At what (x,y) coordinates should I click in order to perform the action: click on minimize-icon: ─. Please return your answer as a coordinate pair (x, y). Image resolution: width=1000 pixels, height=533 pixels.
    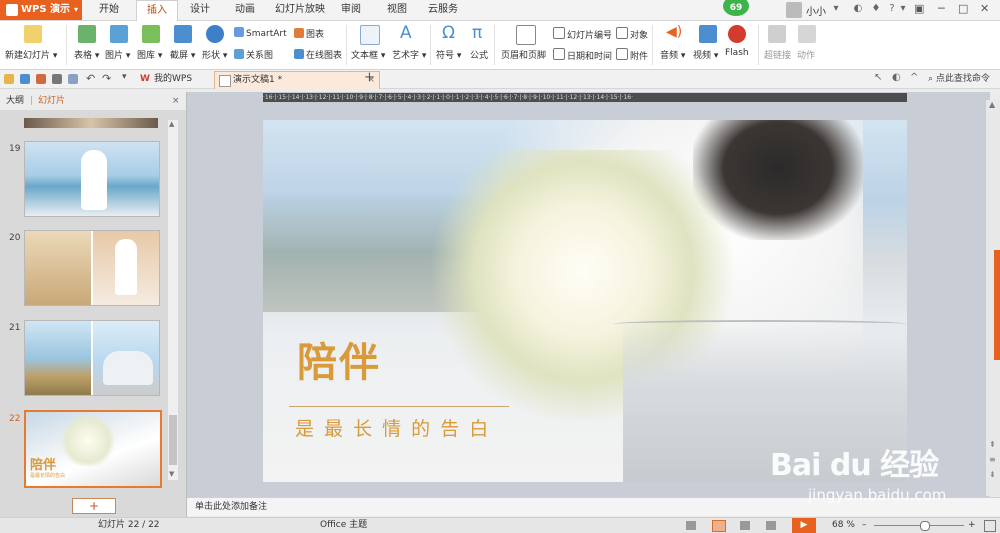
    Looking at the image, I should click on (941, 8).